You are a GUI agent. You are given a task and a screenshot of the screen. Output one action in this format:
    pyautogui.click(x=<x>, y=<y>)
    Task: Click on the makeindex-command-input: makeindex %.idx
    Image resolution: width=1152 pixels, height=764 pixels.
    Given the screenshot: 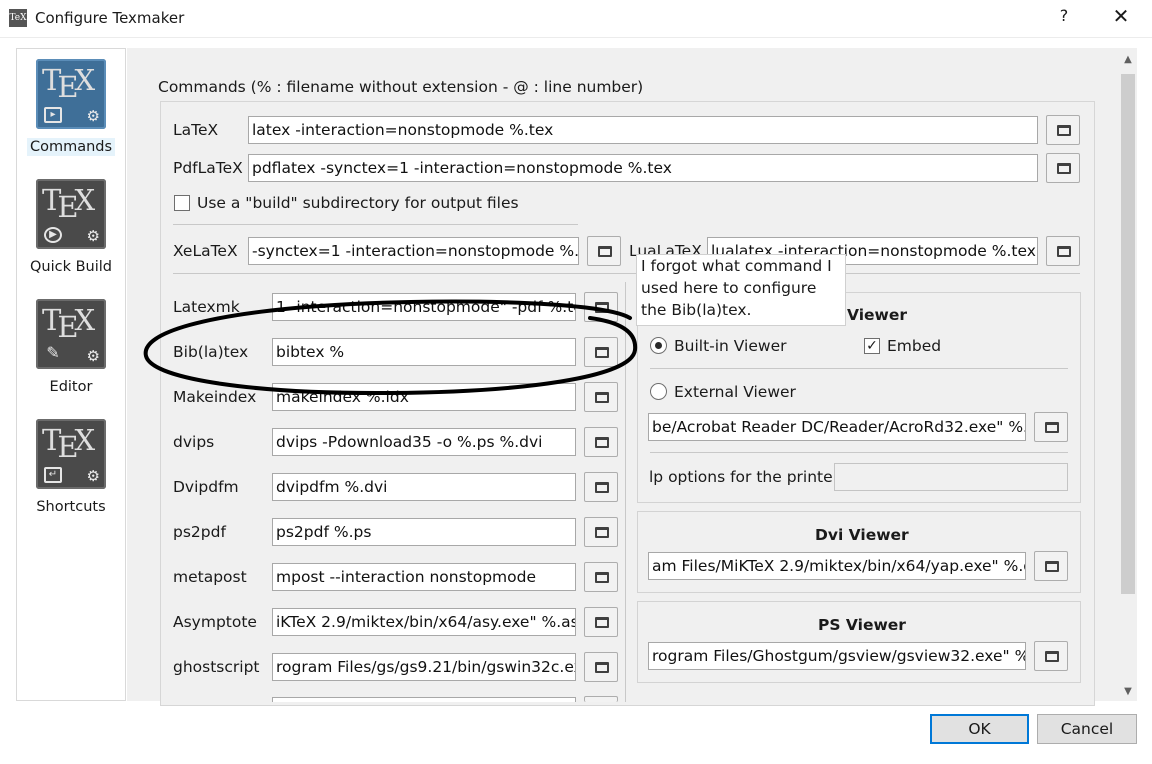 What is the action you would take?
    pyautogui.click(x=424, y=397)
    